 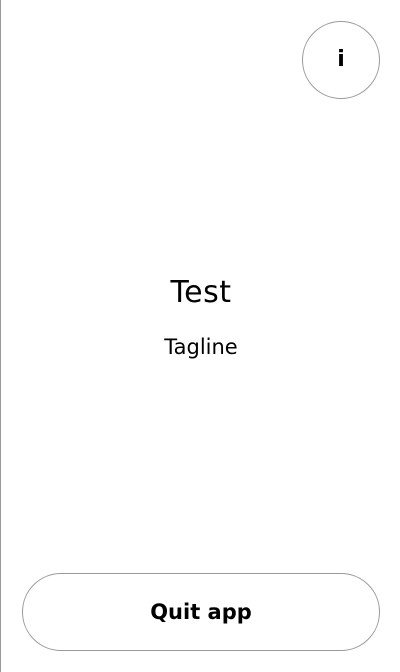 I want to click on info-button: i, so click(x=341, y=60).